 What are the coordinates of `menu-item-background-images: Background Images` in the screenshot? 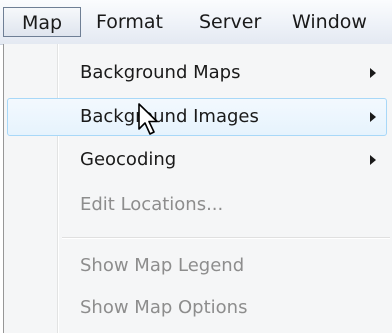 It's located at (197, 117).